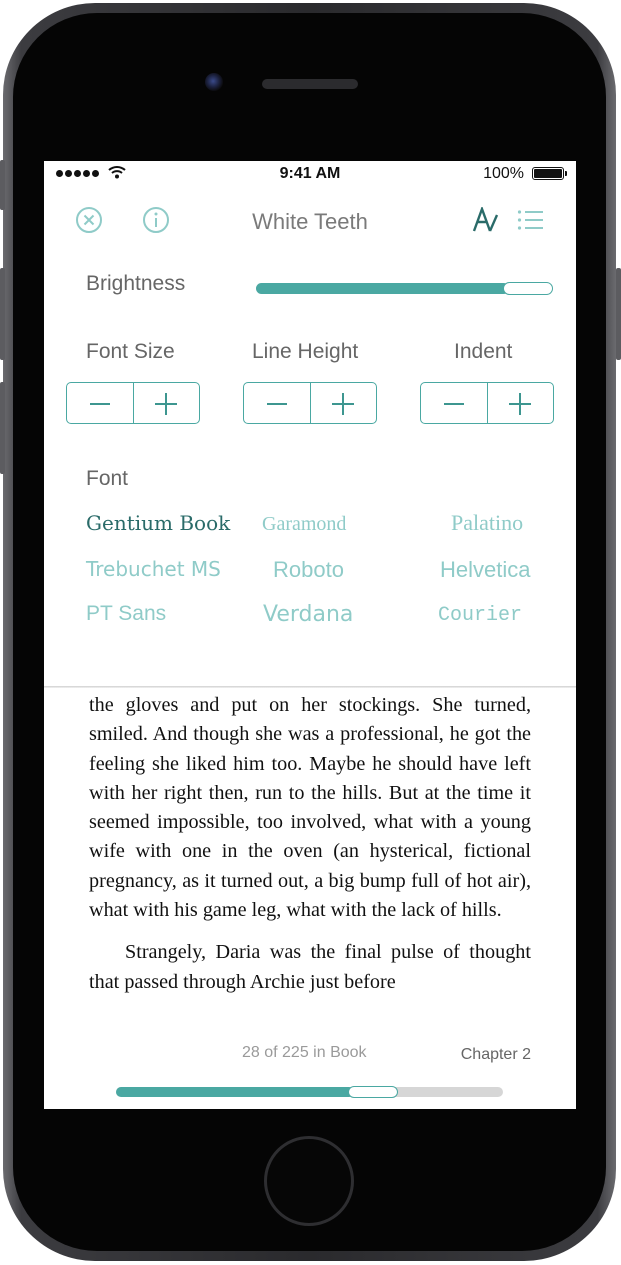  I want to click on reading-progress-fill, so click(235, 1092).